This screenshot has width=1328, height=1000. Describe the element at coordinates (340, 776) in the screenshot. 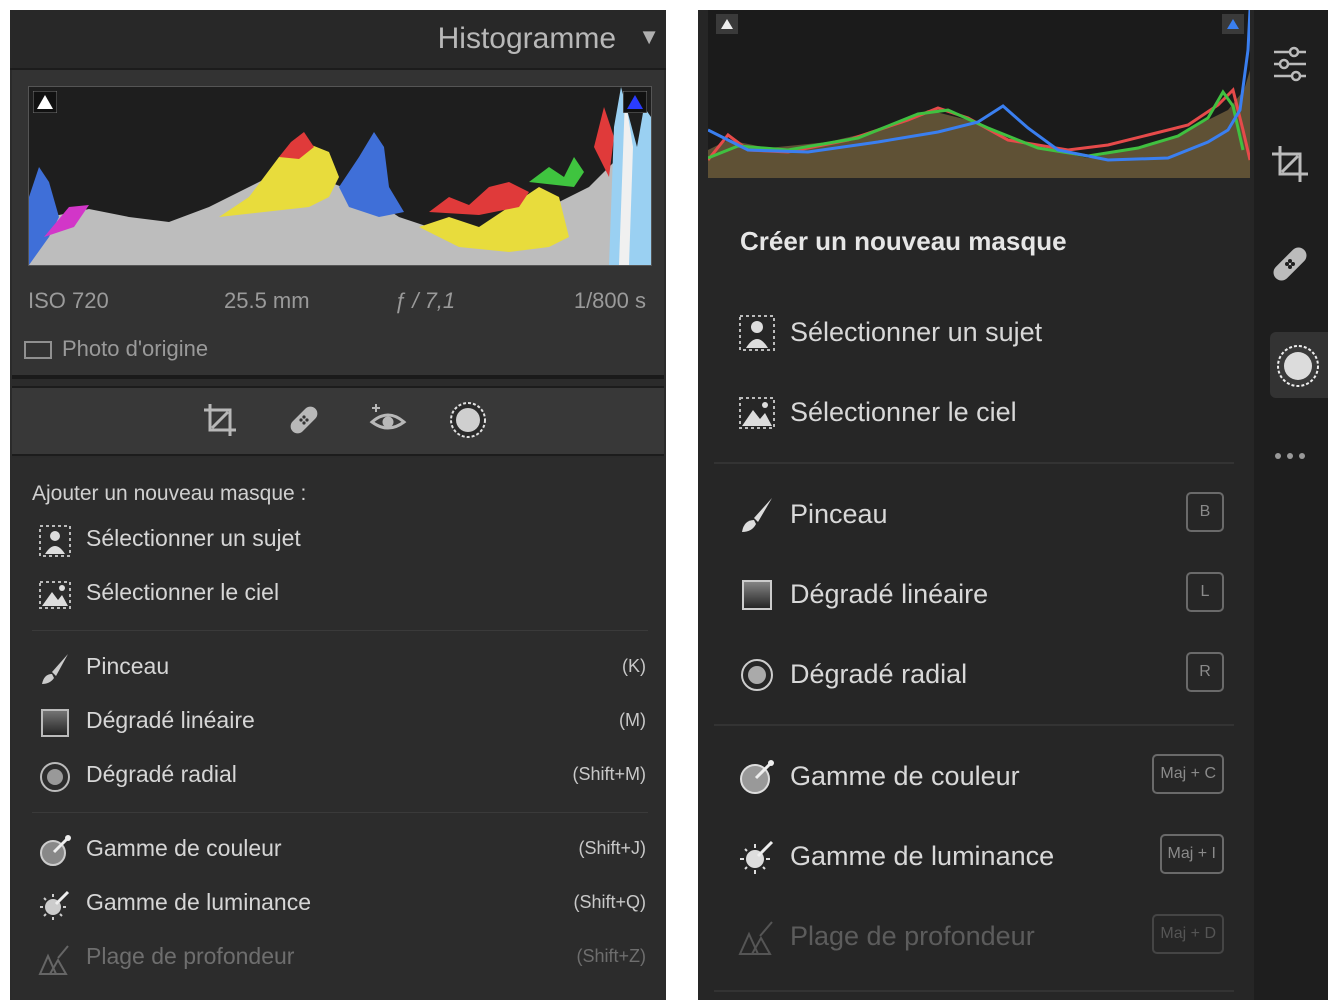

I see `radial-gradient-item: Dégradé radial (Shift+M)` at that location.